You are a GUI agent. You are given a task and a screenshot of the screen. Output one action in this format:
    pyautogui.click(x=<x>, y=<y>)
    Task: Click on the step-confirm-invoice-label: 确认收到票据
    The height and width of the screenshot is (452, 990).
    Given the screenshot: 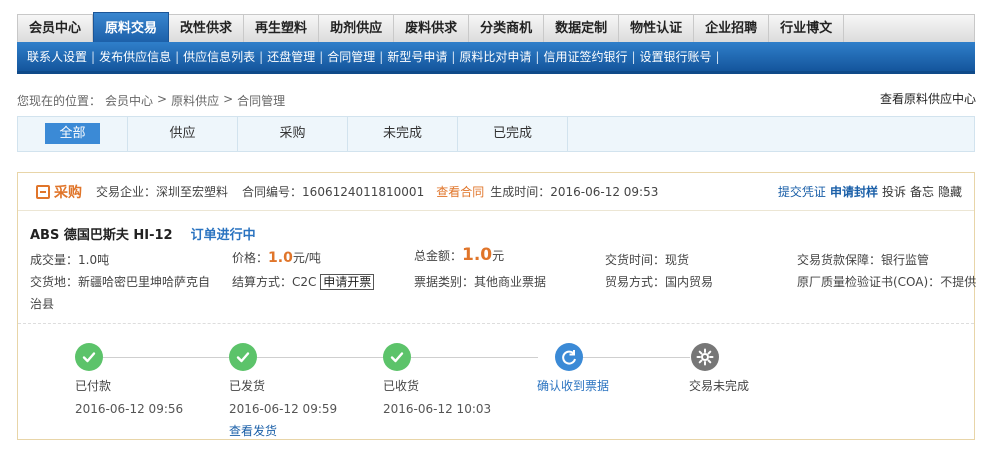 What is the action you would take?
    pyautogui.click(x=573, y=386)
    